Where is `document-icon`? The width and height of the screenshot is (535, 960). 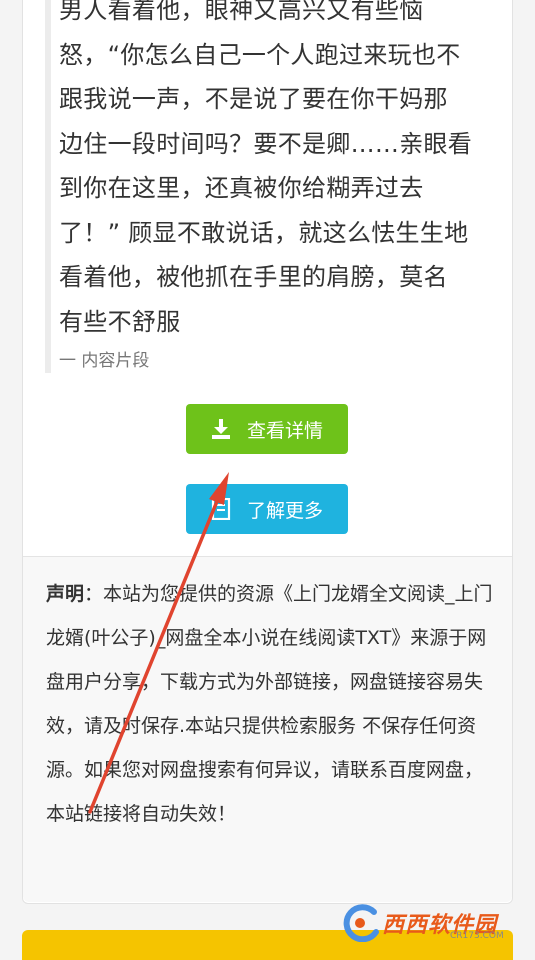
document-icon is located at coordinates (221, 509).